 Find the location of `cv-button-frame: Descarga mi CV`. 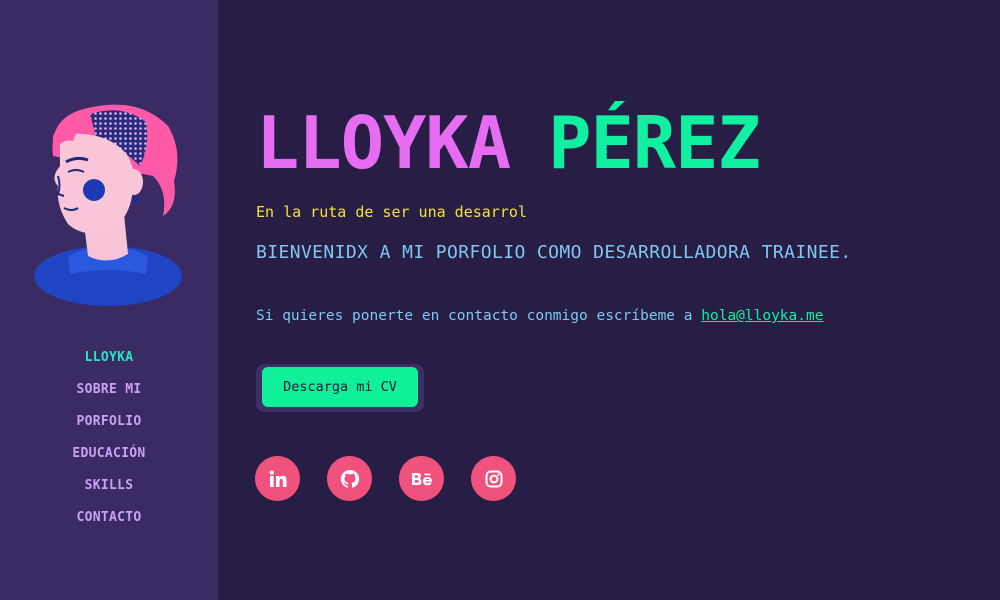

cv-button-frame: Descarga mi CV is located at coordinates (340, 388).